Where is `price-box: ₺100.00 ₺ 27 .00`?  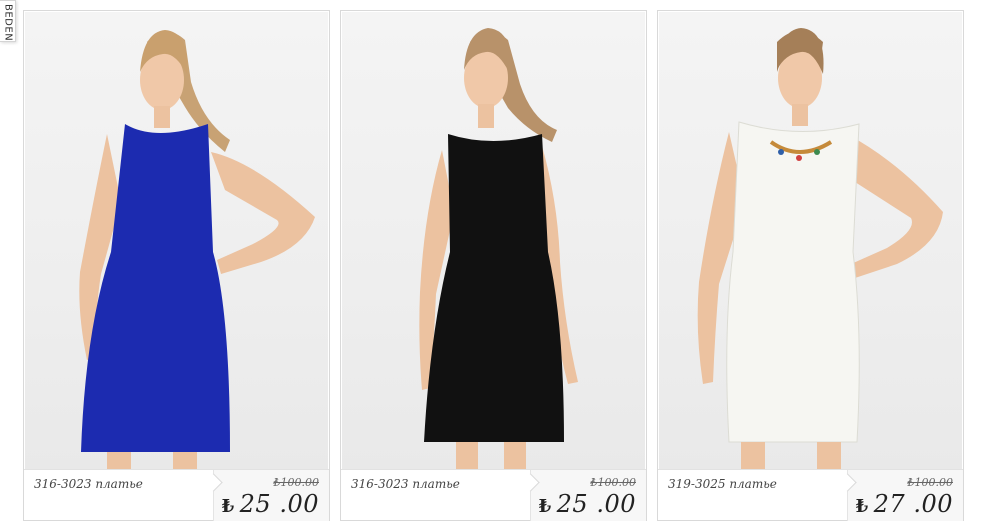
price-box: ₺100.00 ₺ 27 .00 is located at coordinates (905, 495).